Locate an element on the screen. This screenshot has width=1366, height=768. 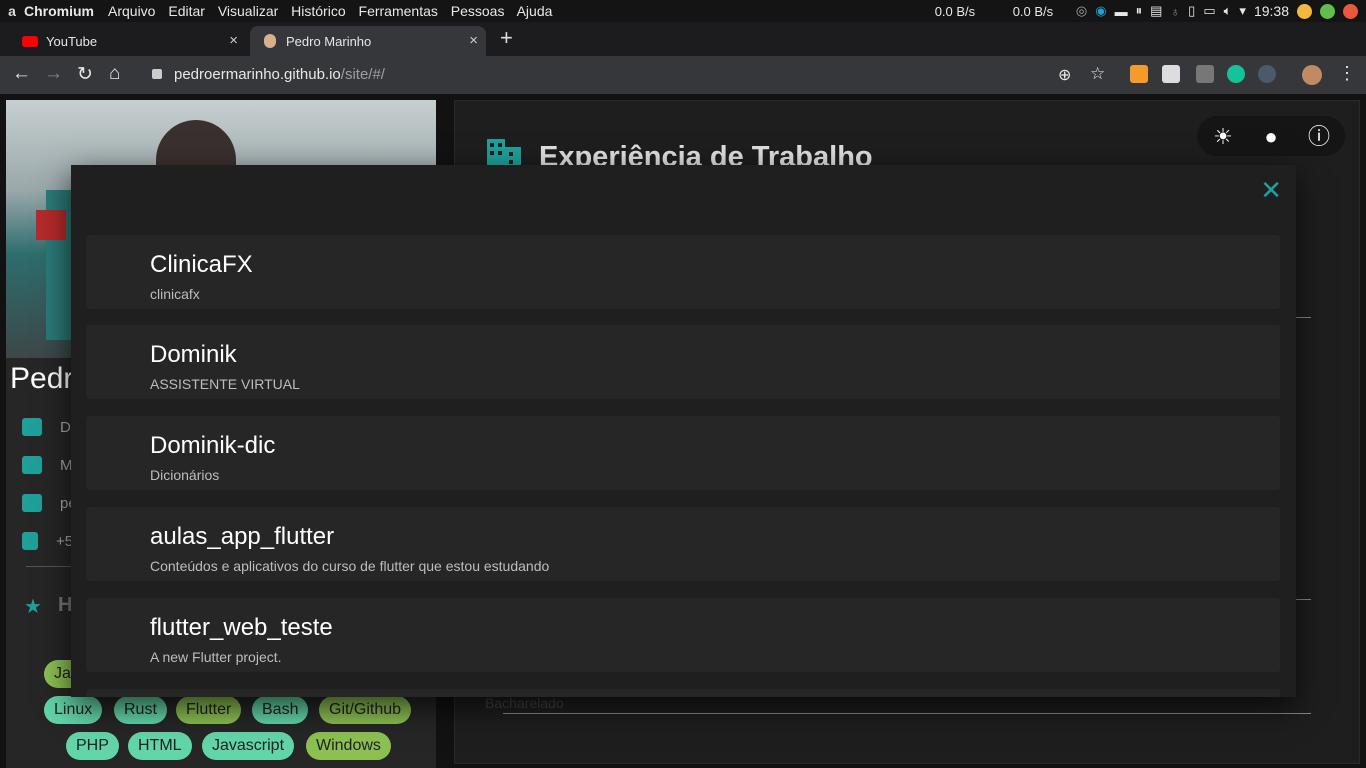
net-up-speed: 0.0 B/s is located at coordinates (1033, 11).